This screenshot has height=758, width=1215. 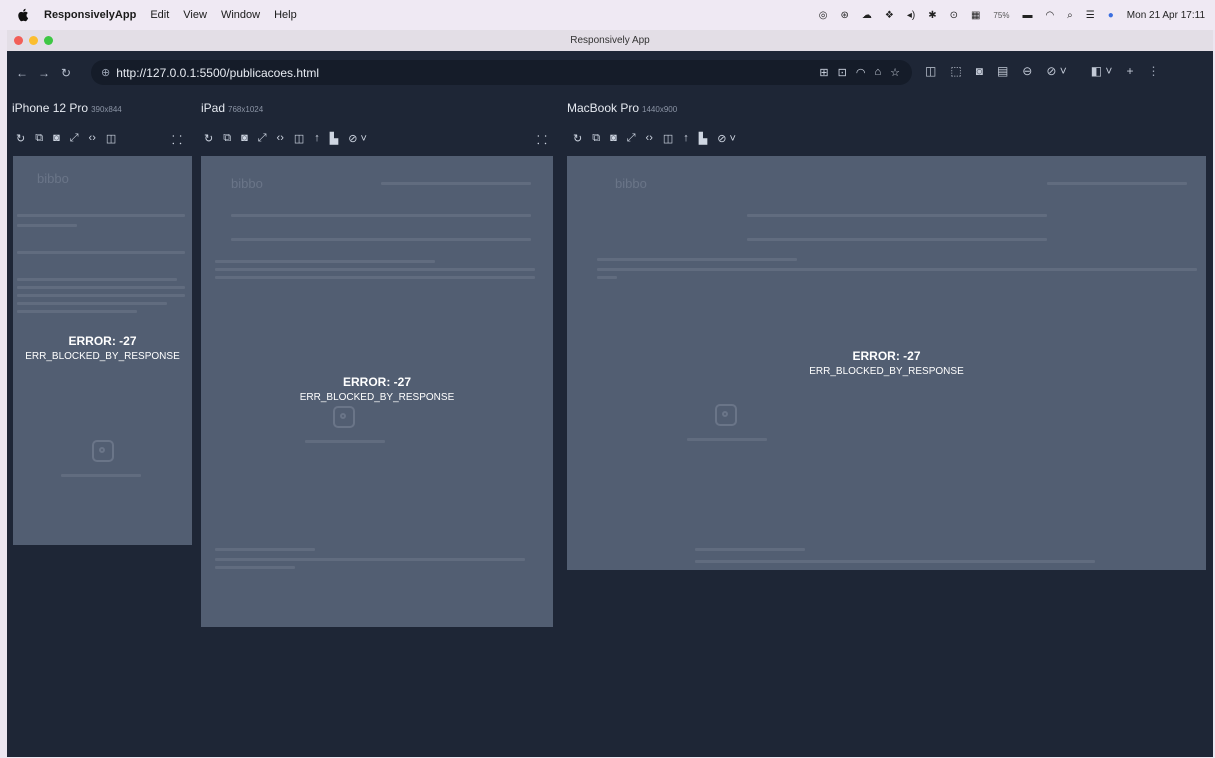 I want to click on network-icon: ⊡, so click(x=842, y=72).